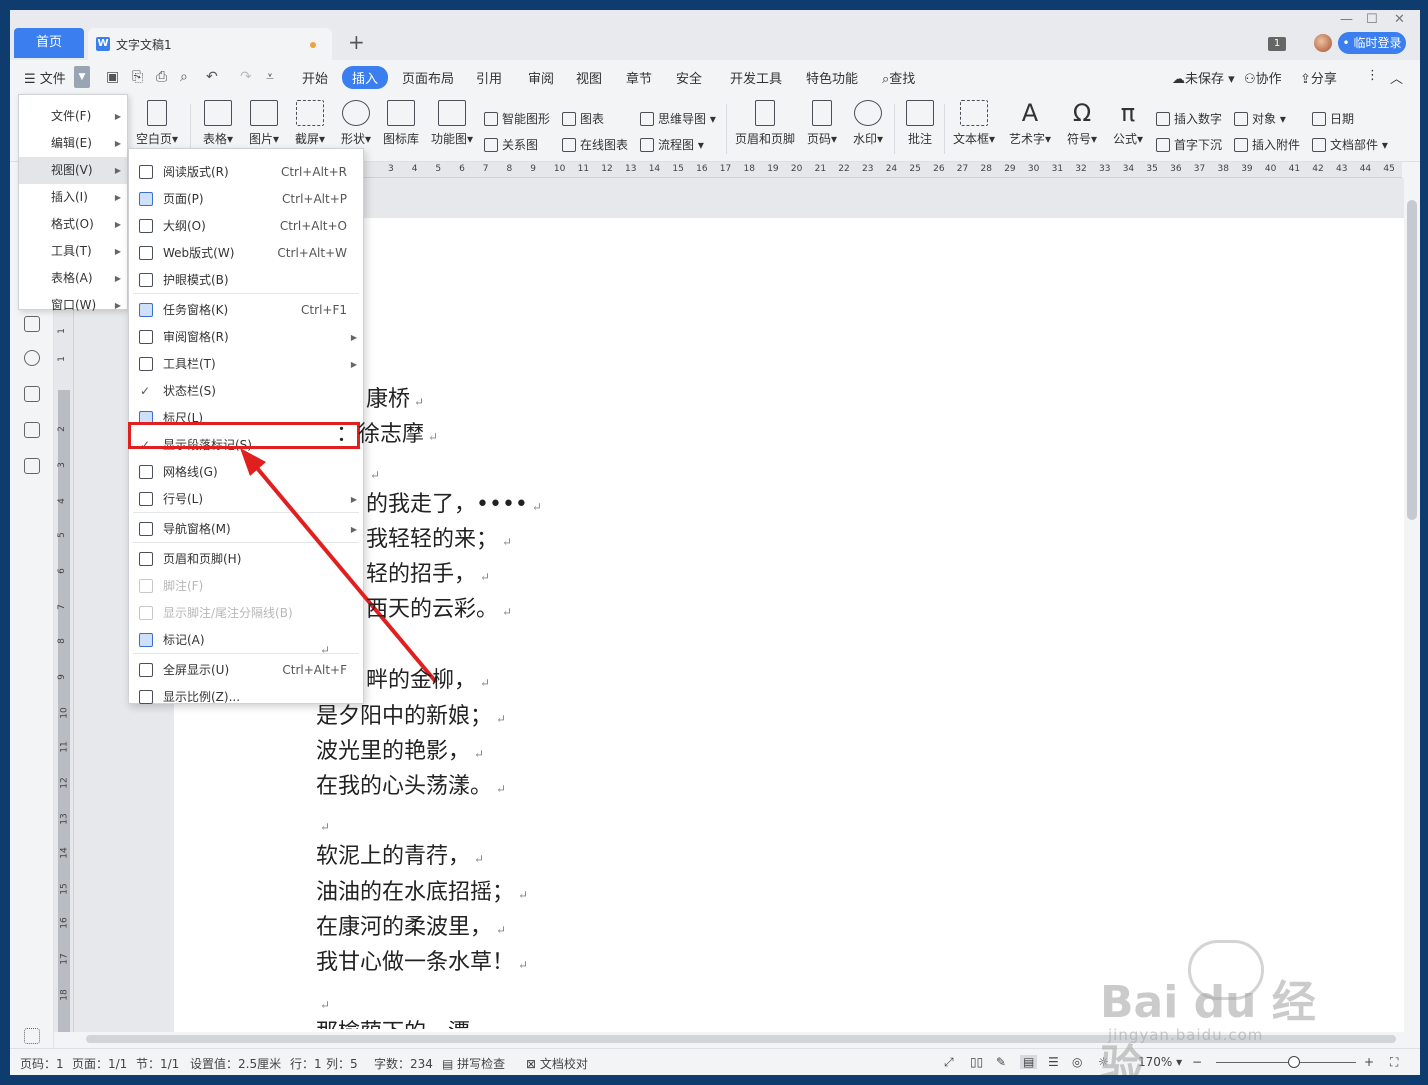 This screenshot has width=1428, height=1085. I want to click on poem-line-text: 软泥上的青荇，, so click(393, 856).